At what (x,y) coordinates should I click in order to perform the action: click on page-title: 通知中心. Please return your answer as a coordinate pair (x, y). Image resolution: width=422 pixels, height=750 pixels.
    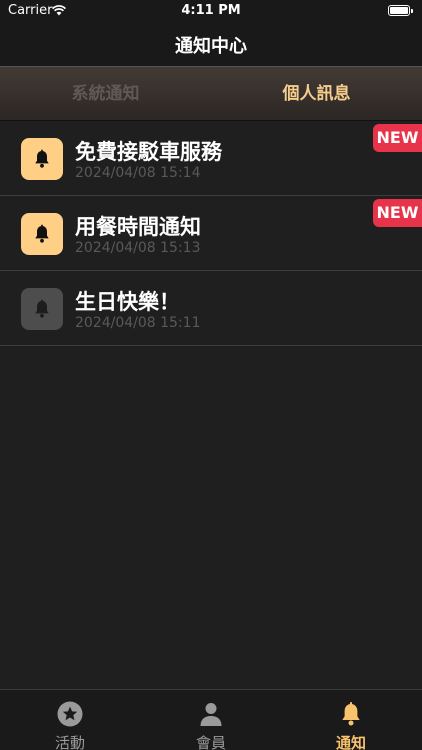
    Looking at the image, I should click on (211, 46).